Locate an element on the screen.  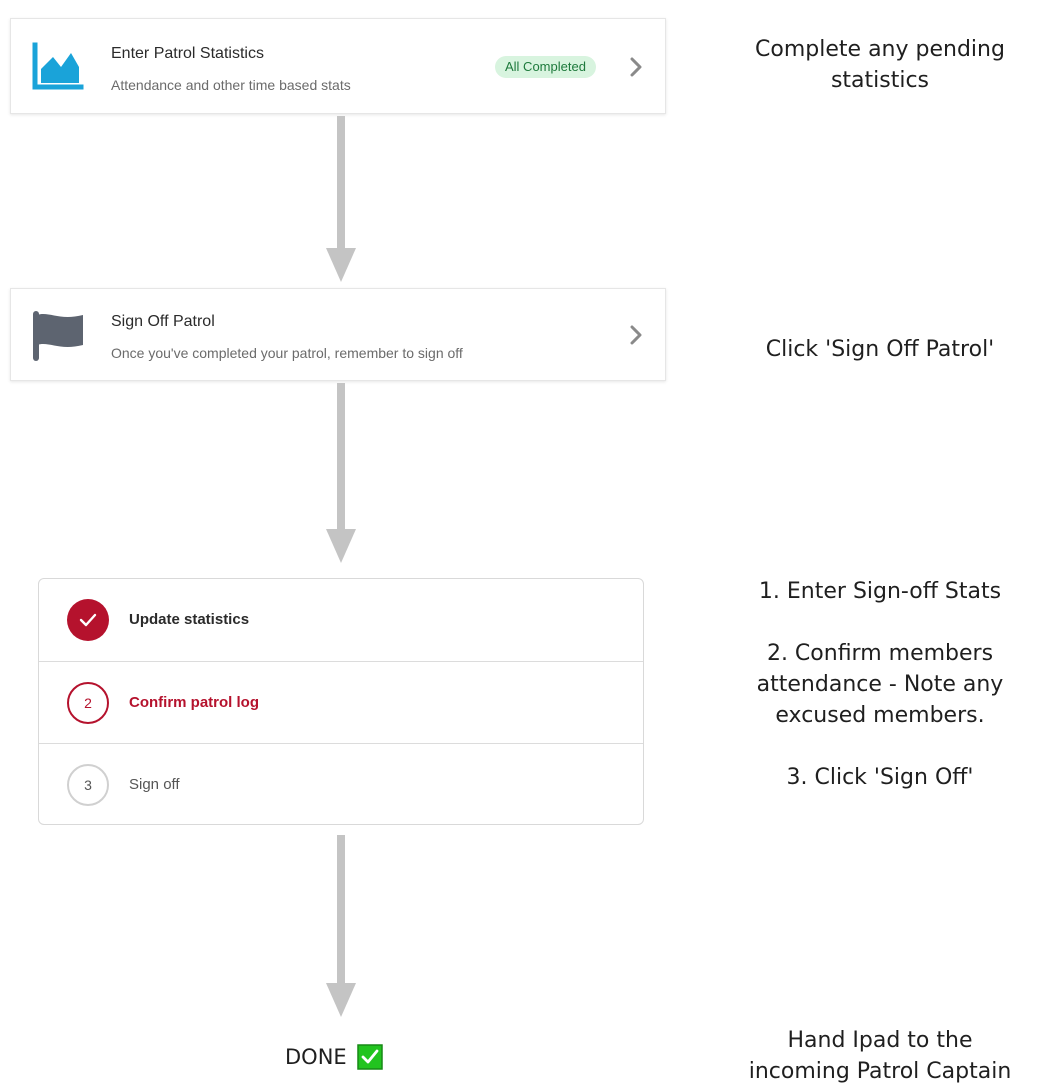
card-title: Enter Patrol Statistics is located at coordinates (187, 53).